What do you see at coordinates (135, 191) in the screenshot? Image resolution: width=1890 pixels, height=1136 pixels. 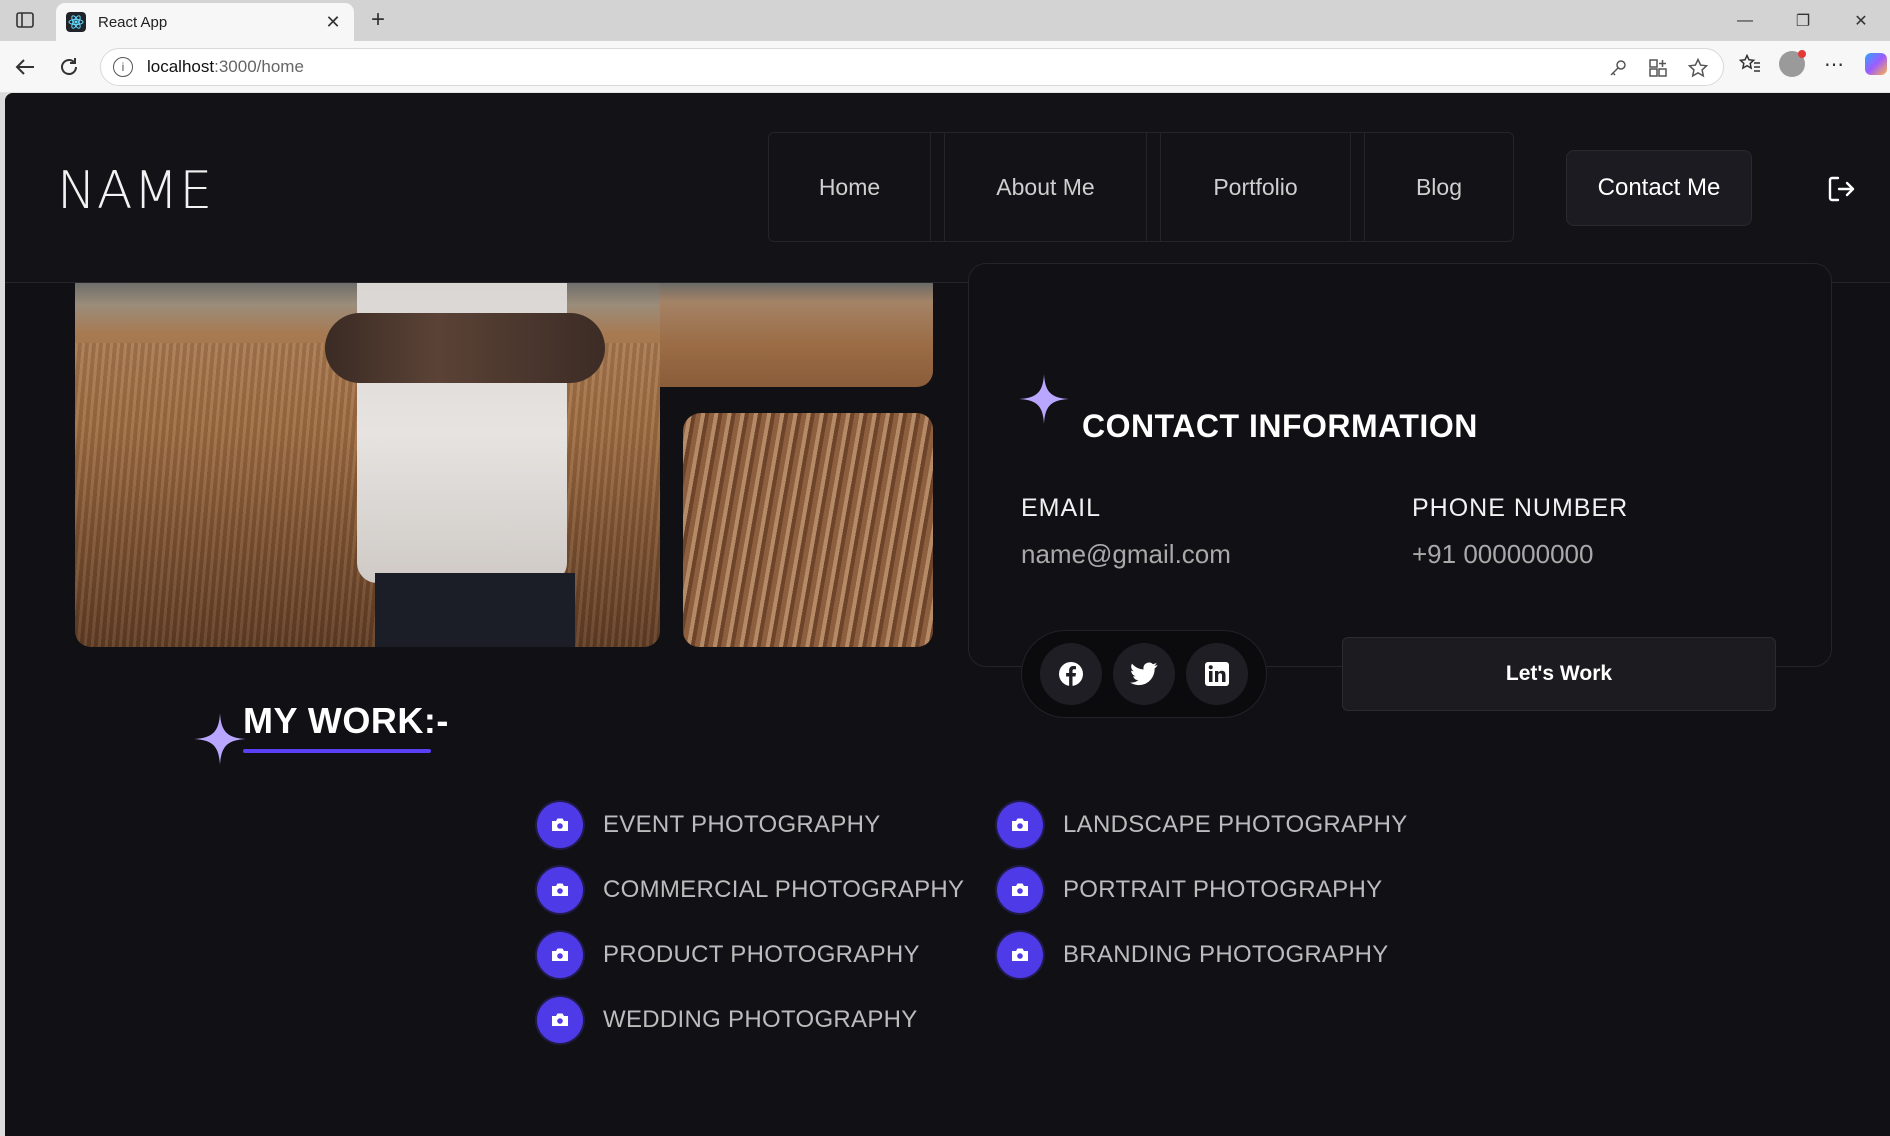 I see `brand-name: NAME` at bounding box center [135, 191].